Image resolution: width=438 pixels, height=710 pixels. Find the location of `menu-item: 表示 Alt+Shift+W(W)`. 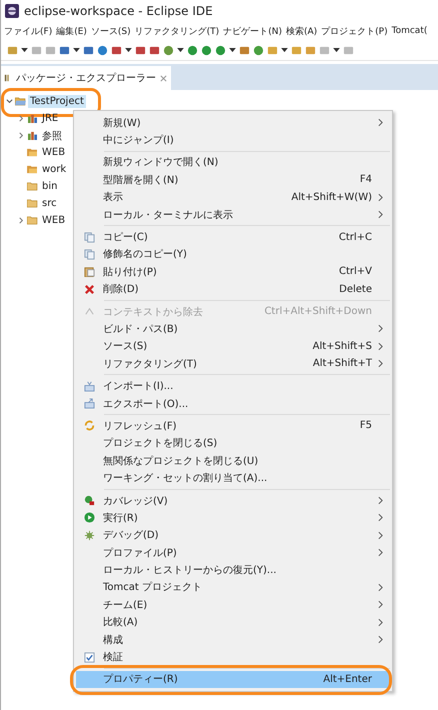

menu-item: 表示 Alt+Shift+W(W) is located at coordinates (233, 197).